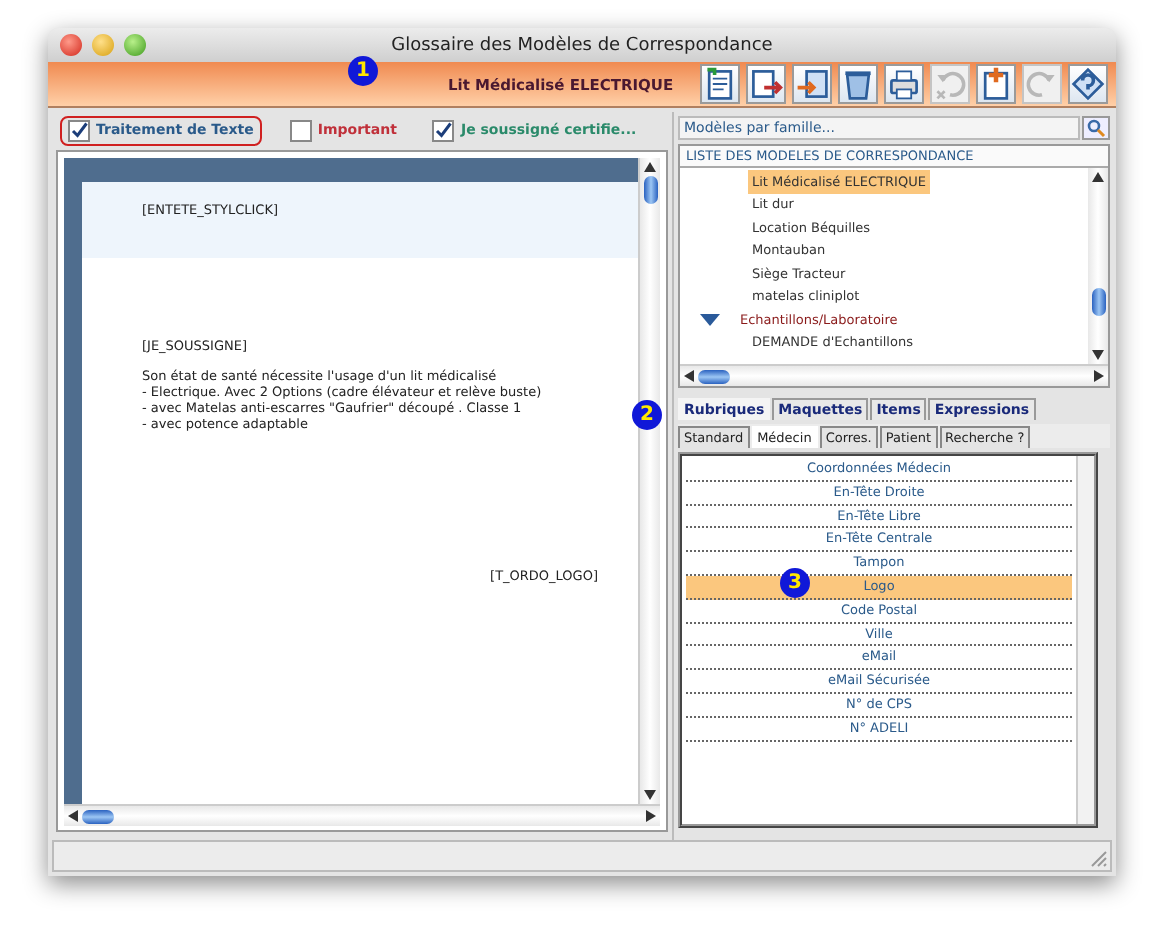 The width and height of the screenshot is (1160, 942). What do you see at coordinates (766, 84) in the screenshot?
I see `export-button` at bounding box center [766, 84].